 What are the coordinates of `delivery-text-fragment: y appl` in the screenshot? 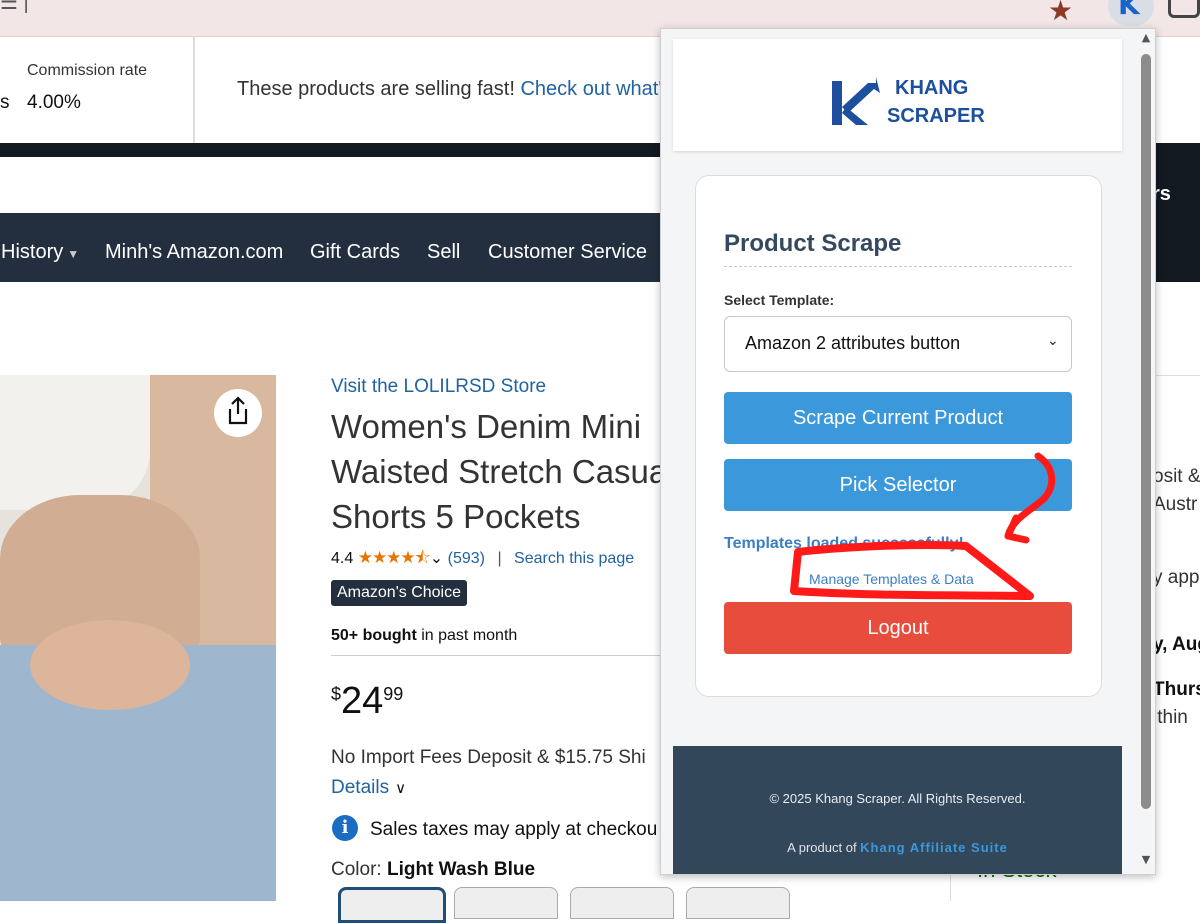 It's located at (1176, 577).